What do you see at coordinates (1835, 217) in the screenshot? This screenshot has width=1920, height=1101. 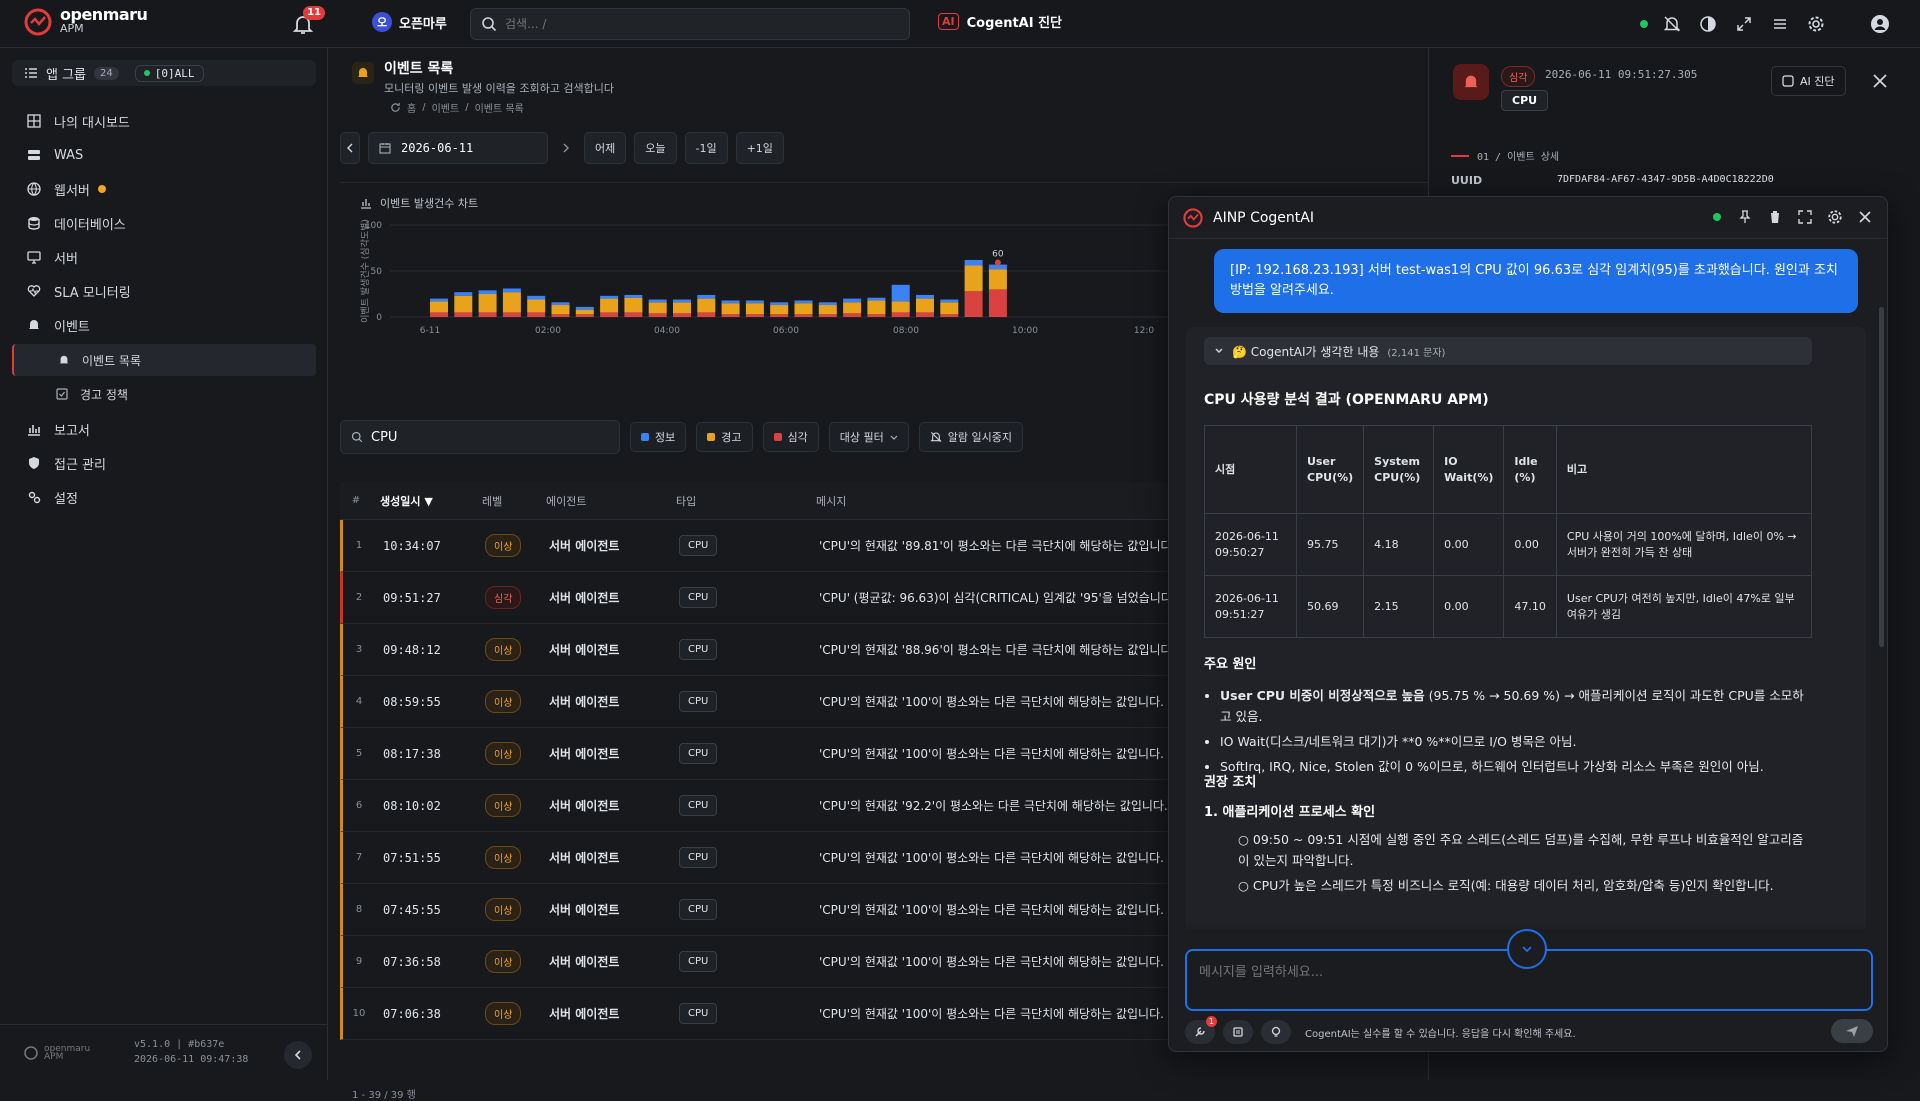 I see `chat-settings-button` at bounding box center [1835, 217].